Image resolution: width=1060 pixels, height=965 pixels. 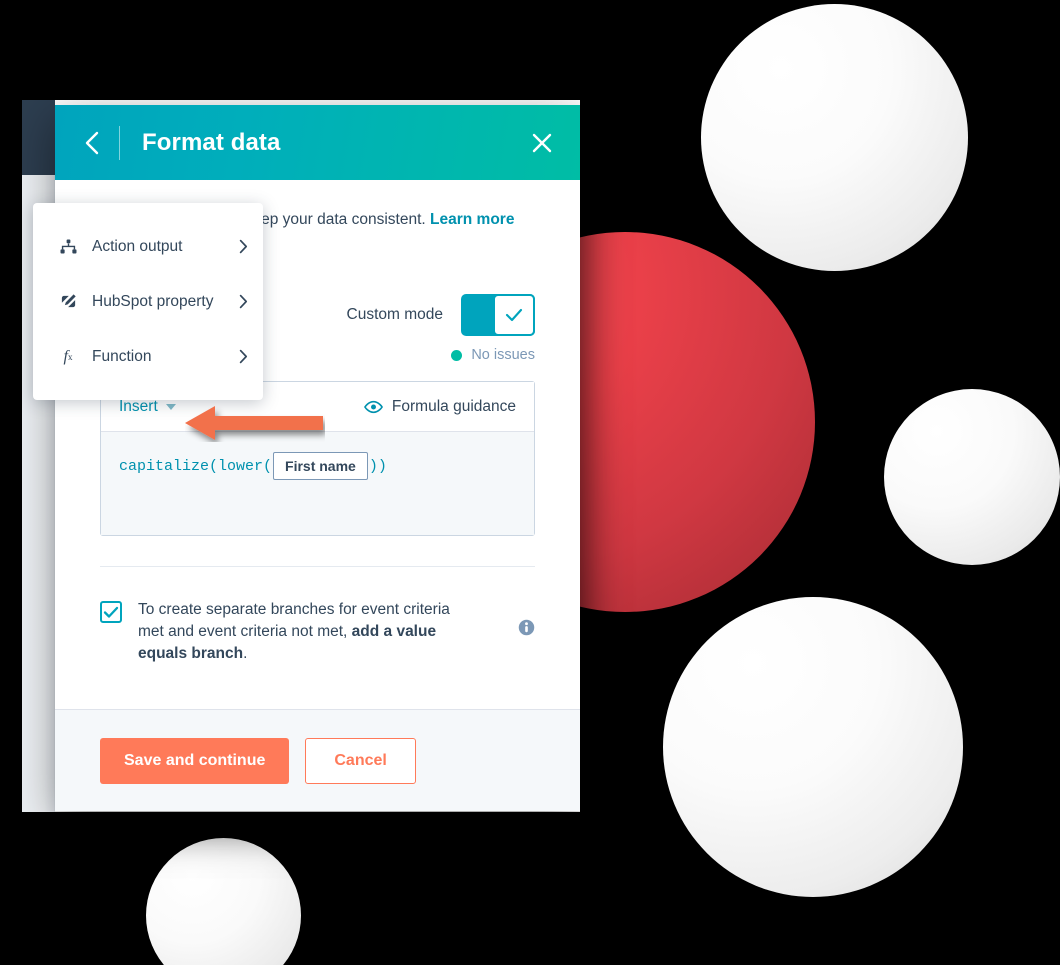 What do you see at coordinates (195, 760) in the screenshot?
I see `save-and-continue-button: Save and continue` at bounding box center [195, 760].